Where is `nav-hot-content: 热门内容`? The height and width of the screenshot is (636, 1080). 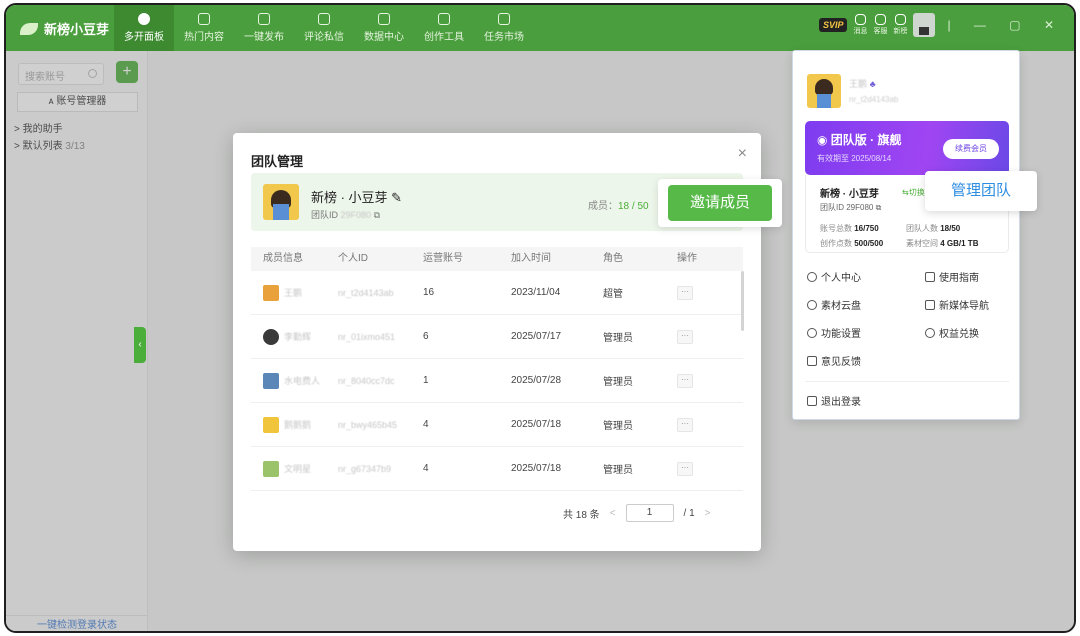
nav-hot-content: 热门内容 is located at coordinates (204, 28).